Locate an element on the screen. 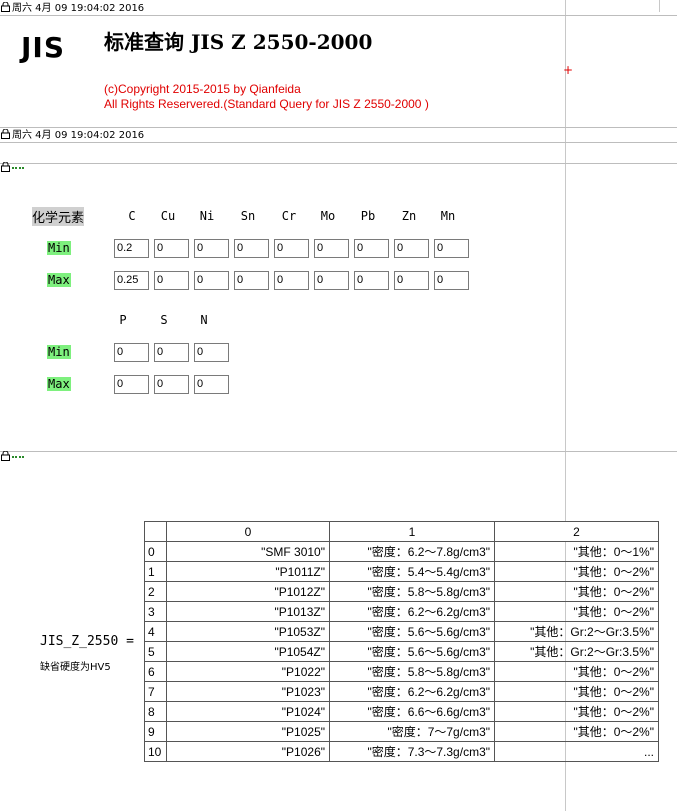 Image resolution: width=677 pixels, height=811 pixels. element-header: C is located at coordinates (132, 216).